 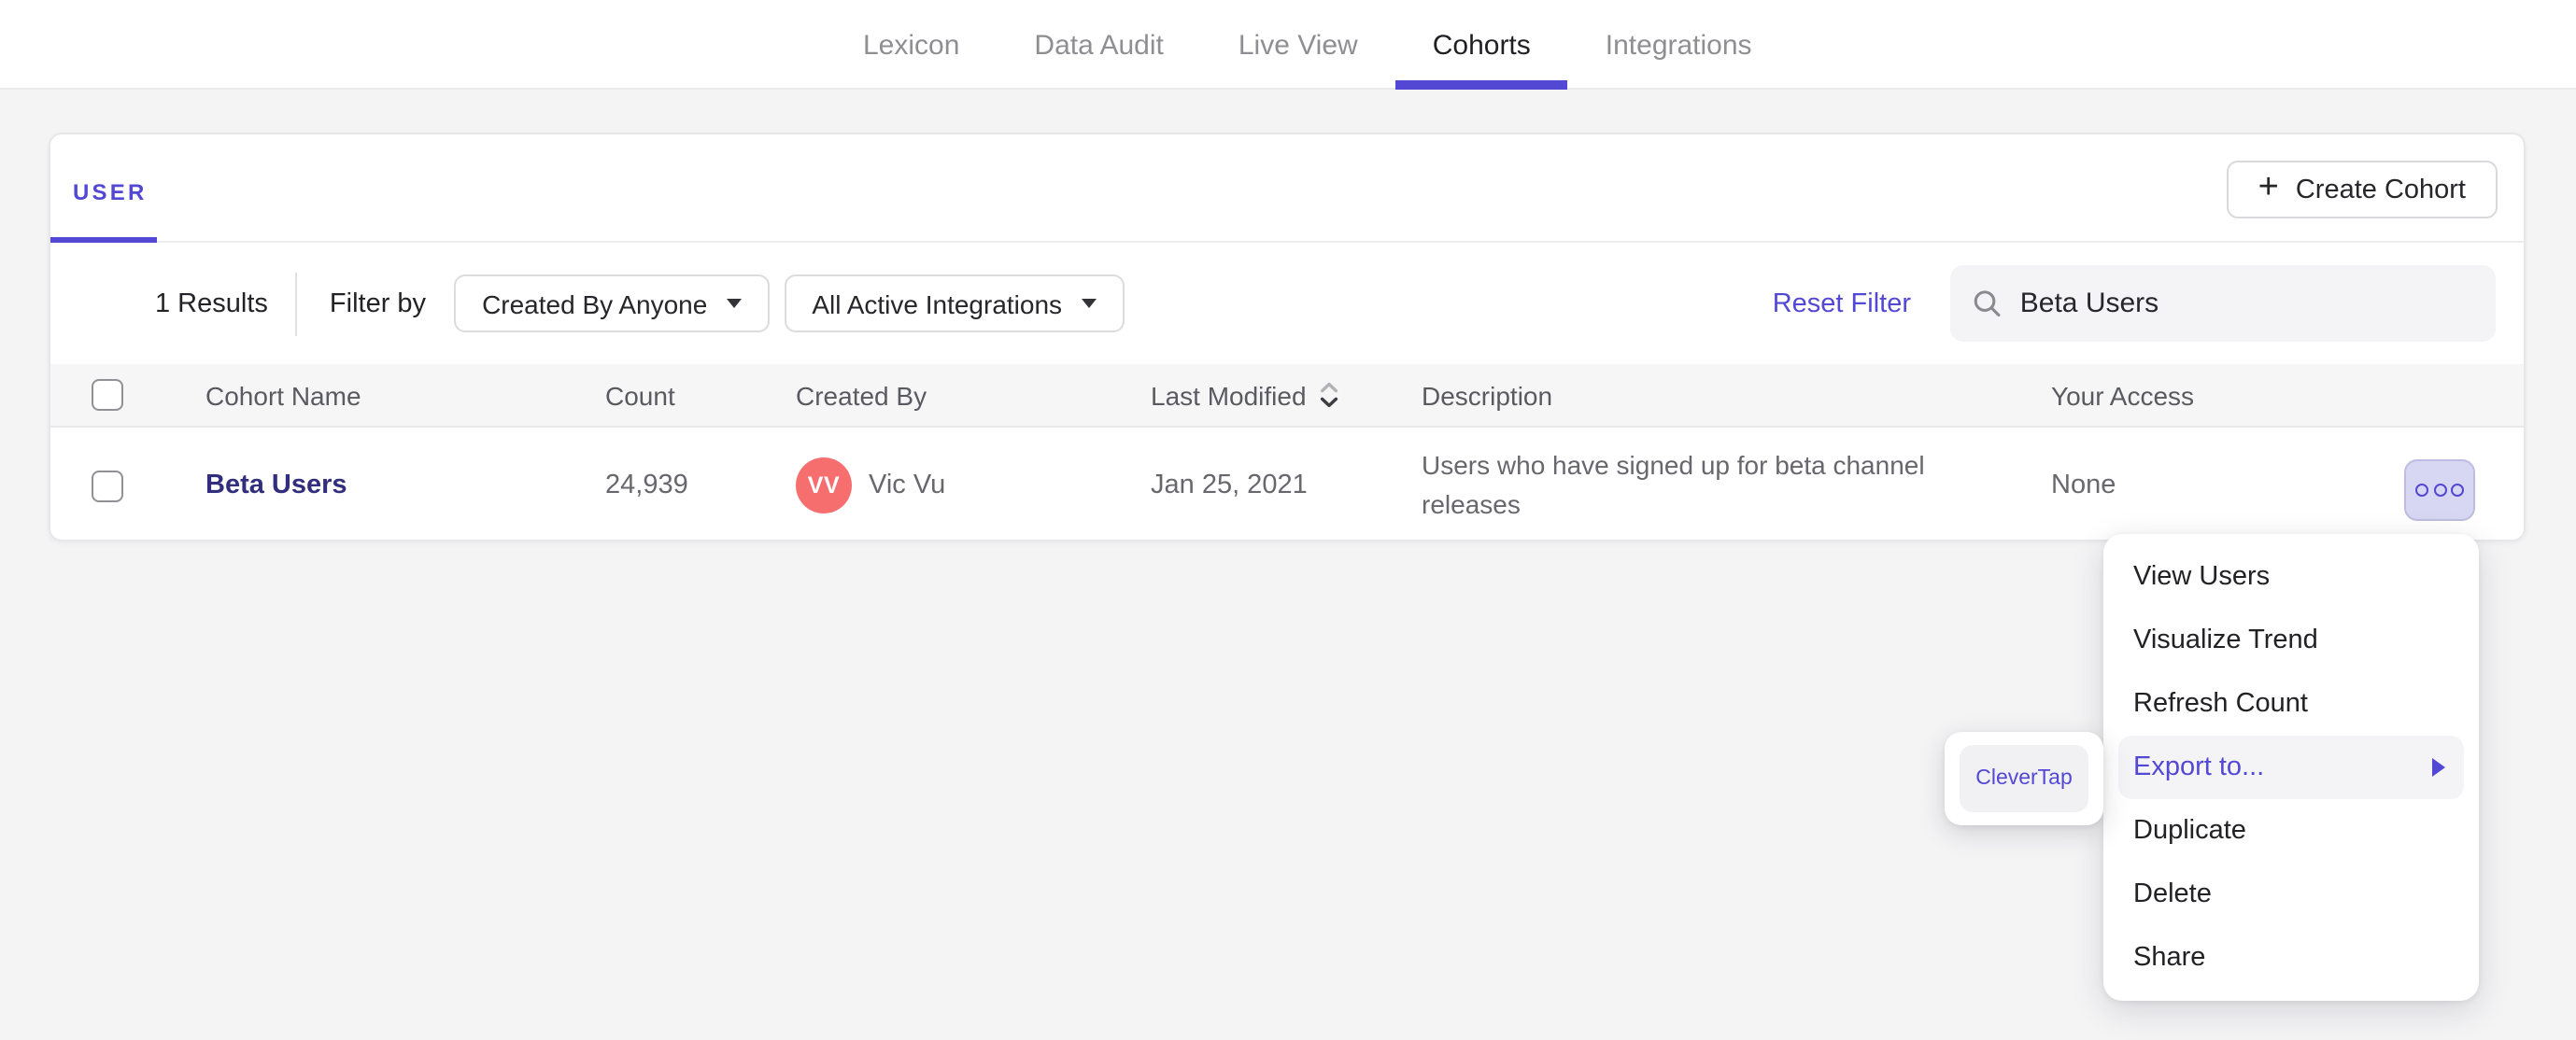 I want to click on menu-item-duplicate: Duplicate, so click(x=2291, y=831).